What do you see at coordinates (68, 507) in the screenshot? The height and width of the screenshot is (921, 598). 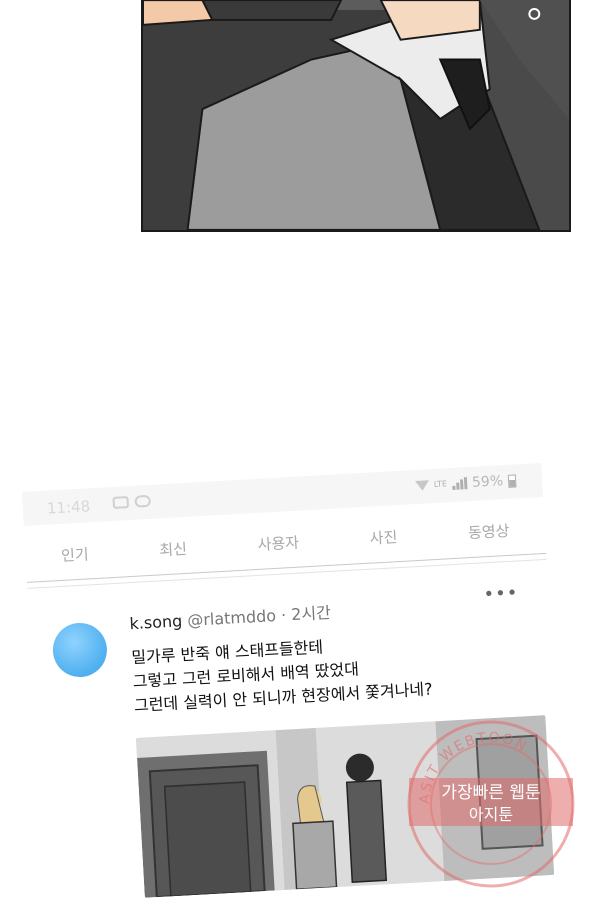 I see `status-time: 11:48` at bounding box center [68, 507].